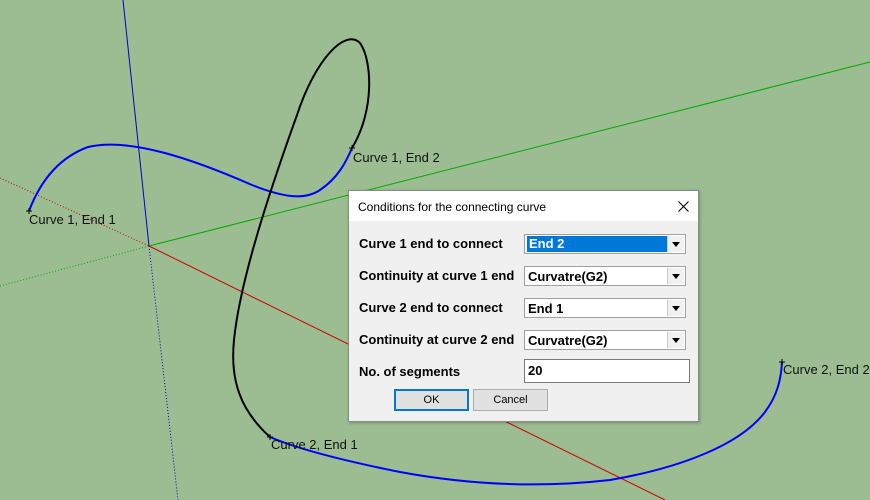  What do you see at coordinates (431, 307) in the screenshot?
I see `curve-2-end-label: Curve 2 end to connect` at bounding box center [431, 307].